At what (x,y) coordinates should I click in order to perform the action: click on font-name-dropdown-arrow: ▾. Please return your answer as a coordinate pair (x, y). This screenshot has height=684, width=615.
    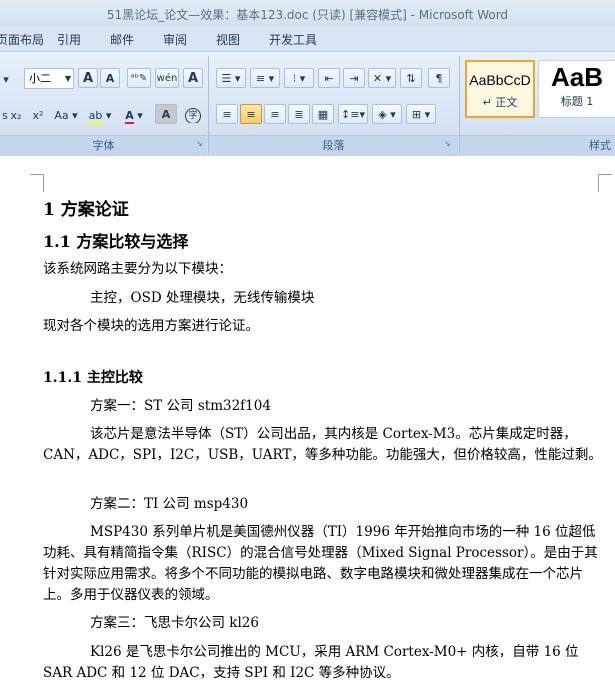
    Looking at the image, I should click on (6, 79).